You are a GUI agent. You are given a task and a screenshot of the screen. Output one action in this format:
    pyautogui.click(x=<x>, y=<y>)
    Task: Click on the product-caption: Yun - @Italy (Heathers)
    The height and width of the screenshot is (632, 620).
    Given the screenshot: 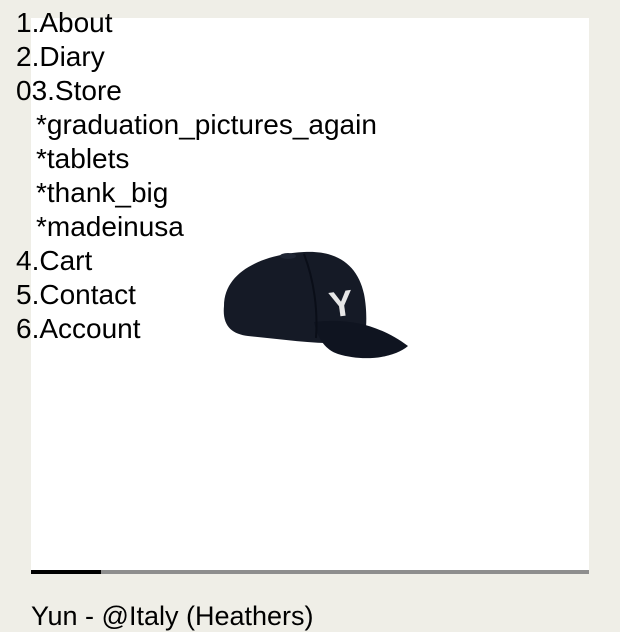 What is the action you would take?
    pyautogui.click(x=172, y=616)
    